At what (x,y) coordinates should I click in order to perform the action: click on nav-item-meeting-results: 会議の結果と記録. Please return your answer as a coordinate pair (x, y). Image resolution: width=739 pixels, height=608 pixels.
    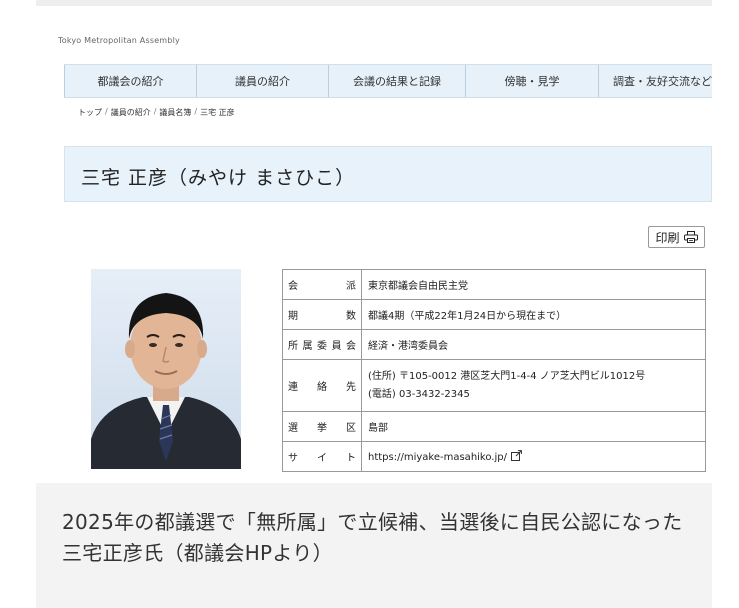
    Looking at the image, I should click on (396, 81).